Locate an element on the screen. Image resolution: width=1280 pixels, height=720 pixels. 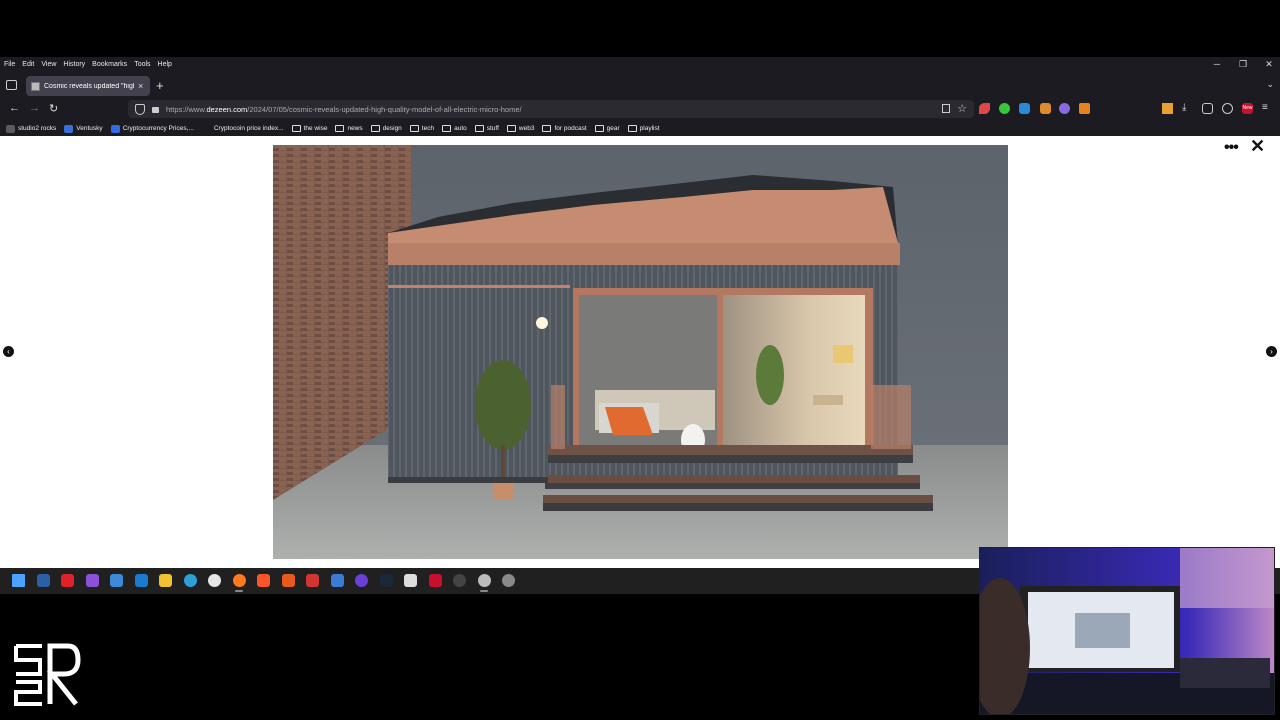
bookmark-label: playlist is located at coordinates (649, 128).